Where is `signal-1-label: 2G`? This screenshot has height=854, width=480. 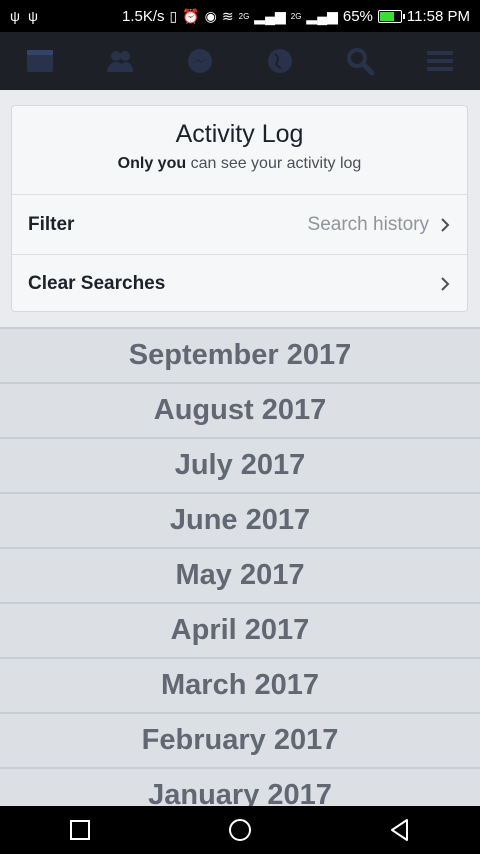
signal-1-label: 2G is located at coordinates (244, 16).